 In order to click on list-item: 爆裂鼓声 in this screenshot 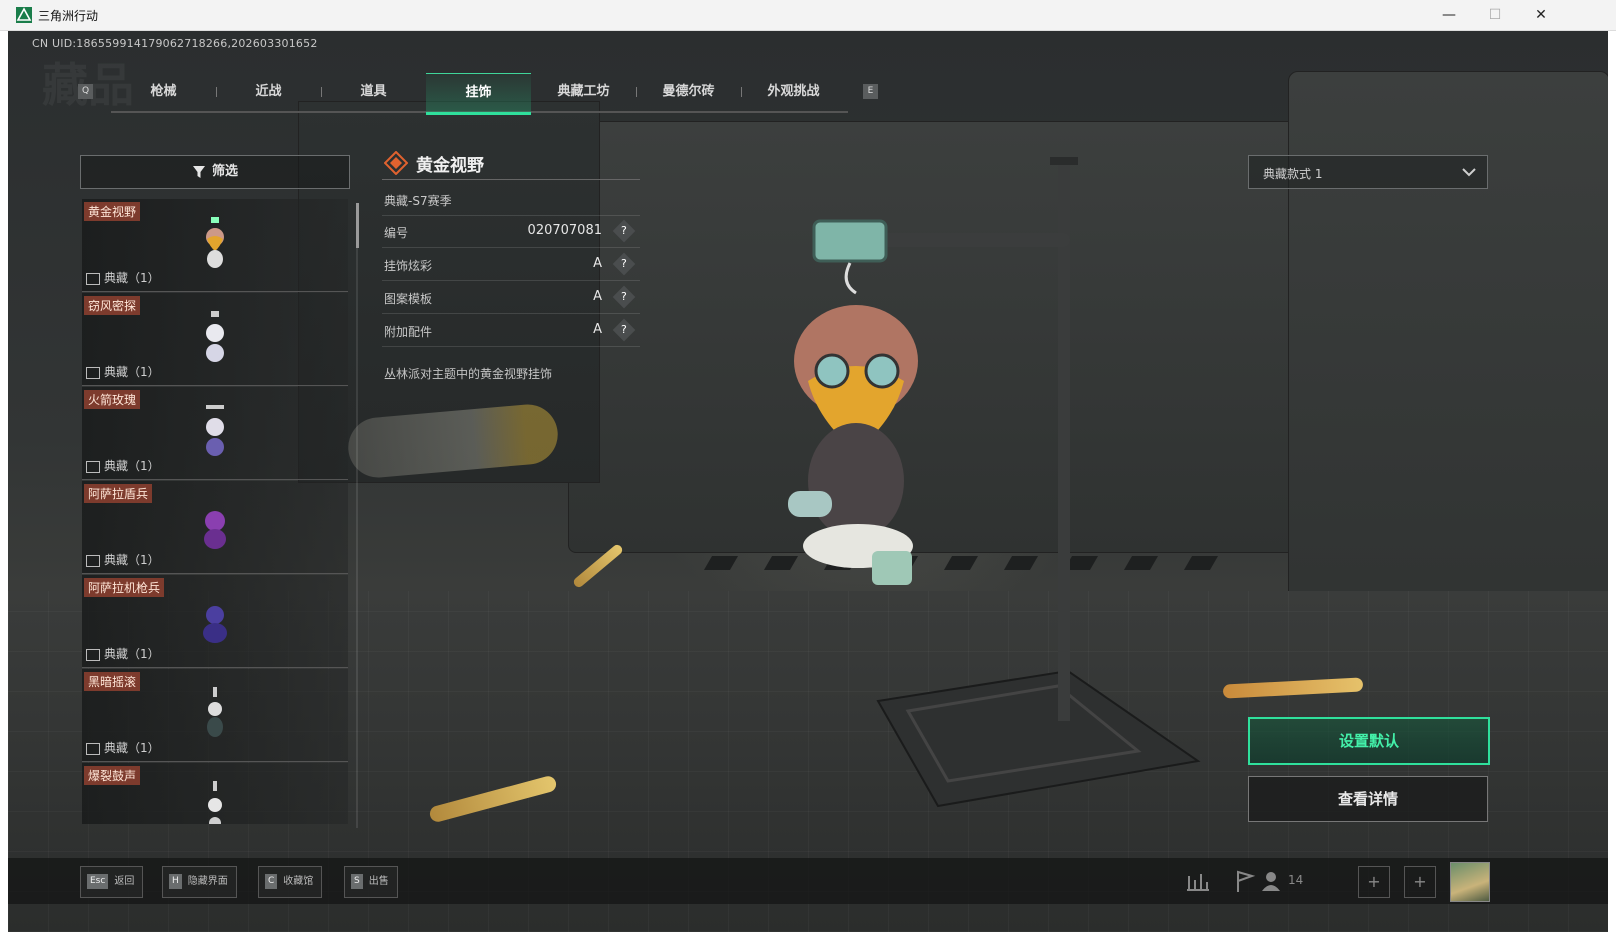, I will do `click(215, 793)`.